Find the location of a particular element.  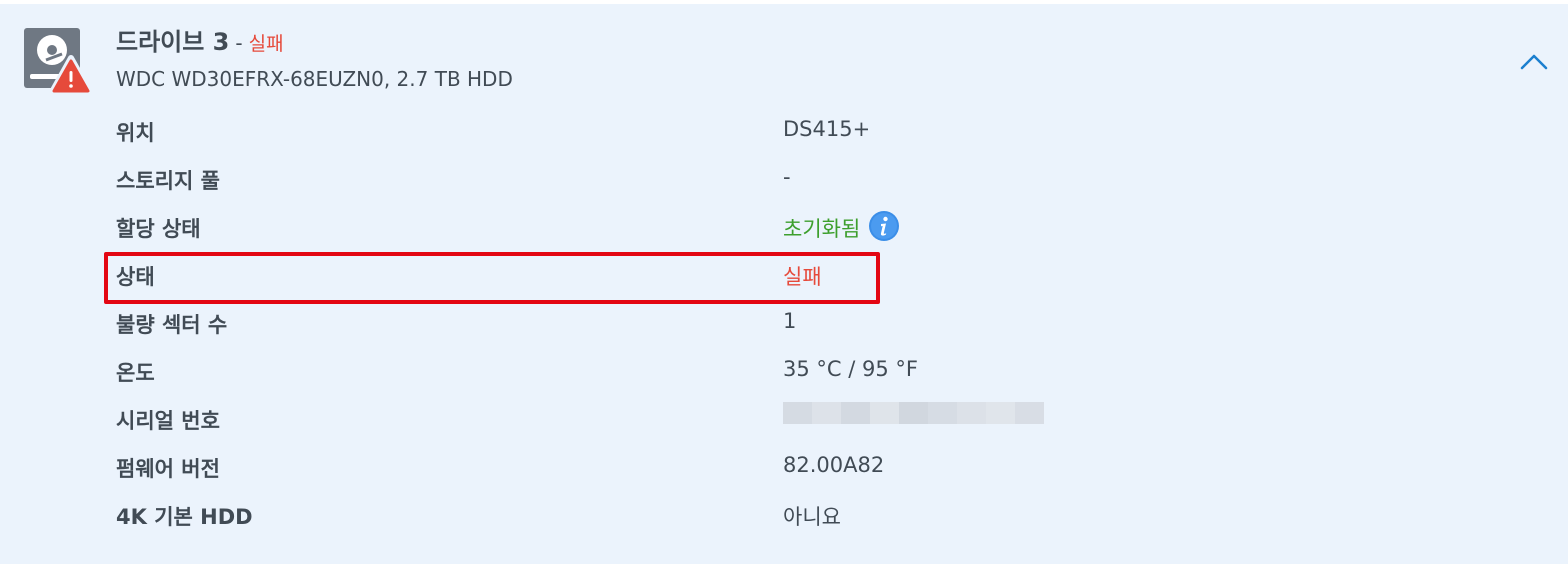

detail-row-location: 위치 DS415+ is located at coordinates (784, 129).